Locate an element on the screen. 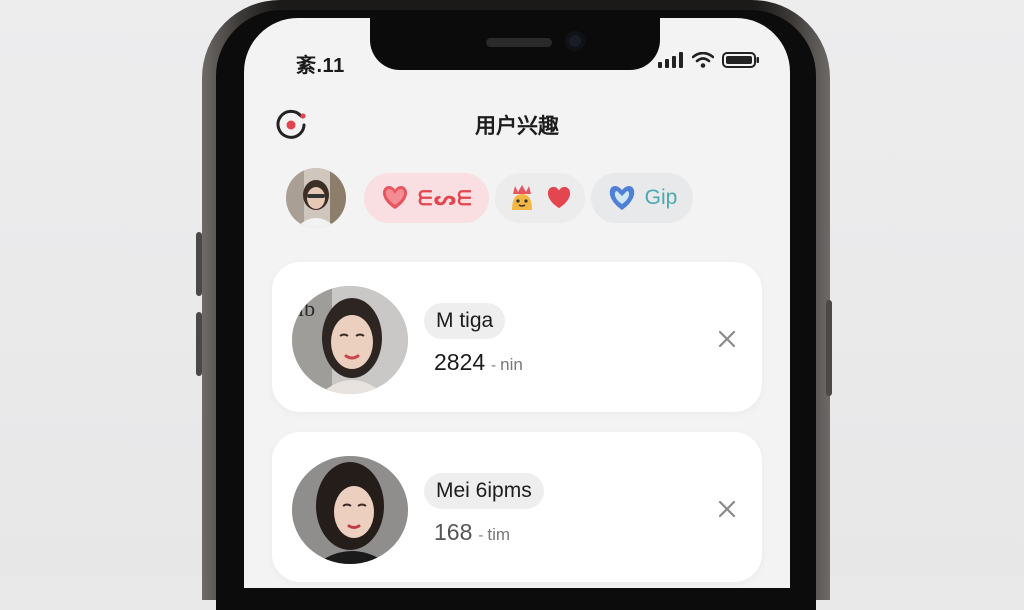 The width and height of the screenshot is (1024, 610). battery-icon is located at coordinates (740, 60).